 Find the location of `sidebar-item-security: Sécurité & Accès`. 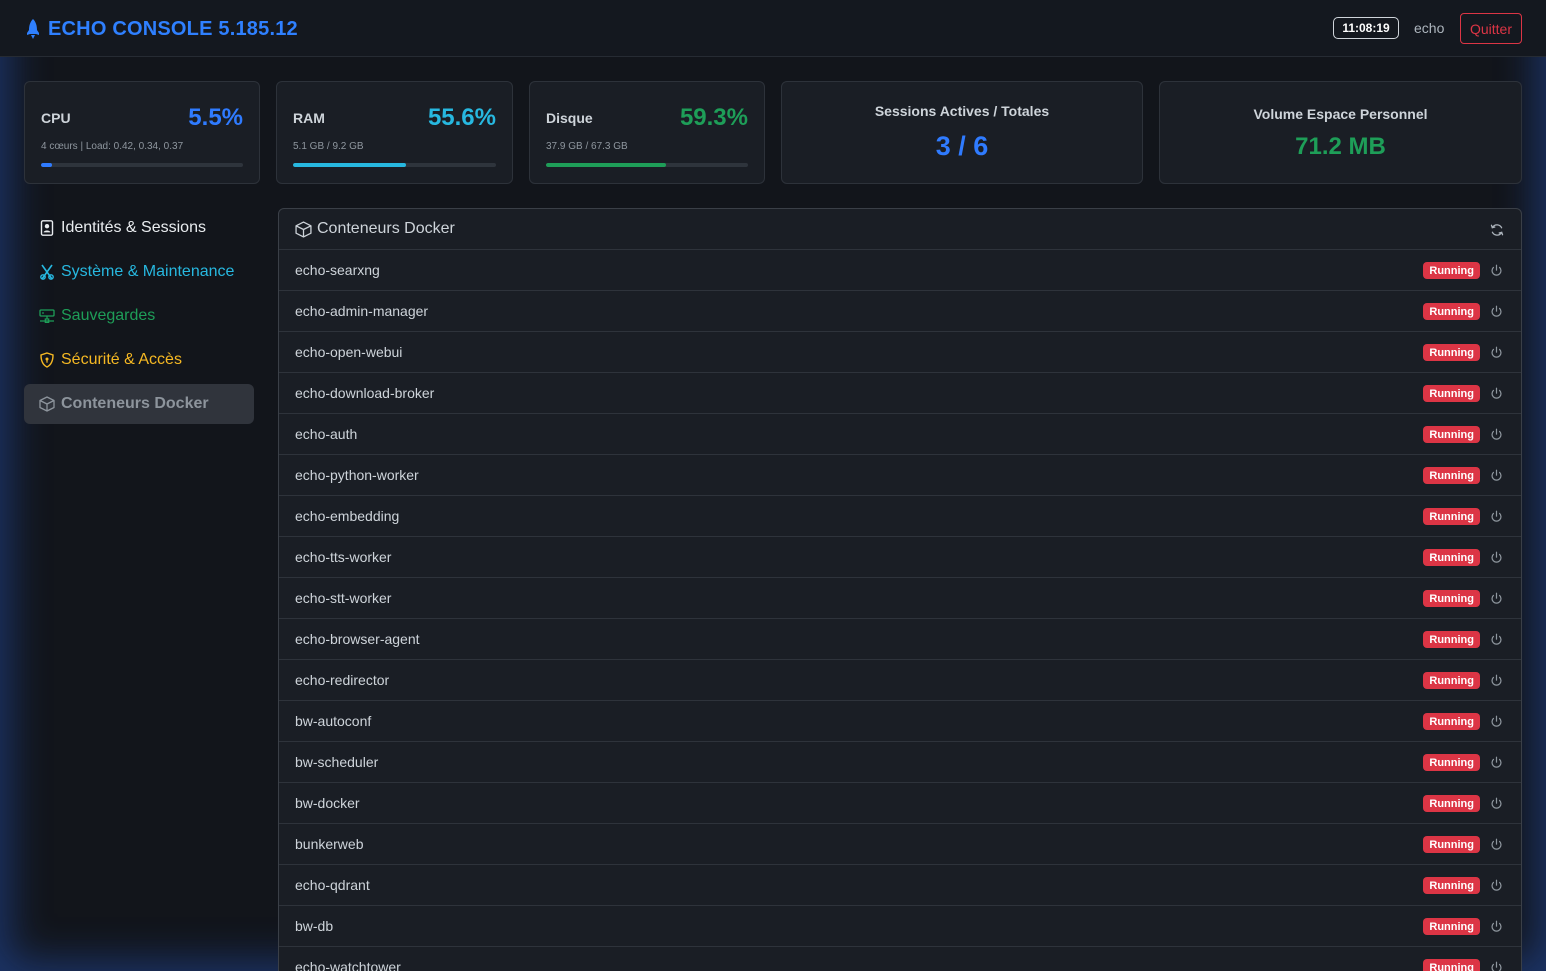

sidebar-item-security: Sécurité & Accès is located at coordinates (139, 360).